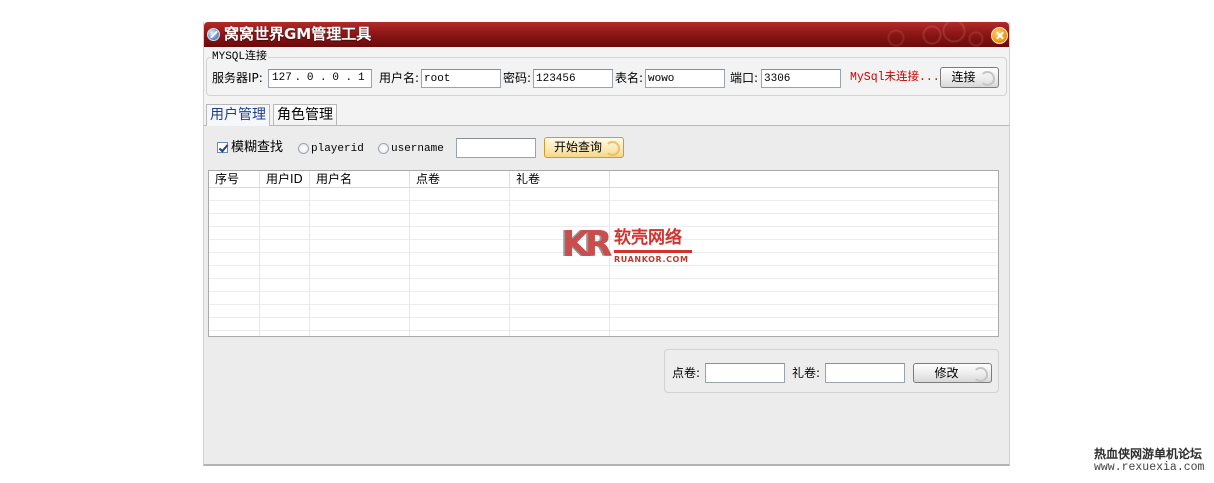  What do you see at coordinates (257, 147) in the screenshot?
I see `fuzzy-search-label: 模糊查找` at bounding box center [257, 147].